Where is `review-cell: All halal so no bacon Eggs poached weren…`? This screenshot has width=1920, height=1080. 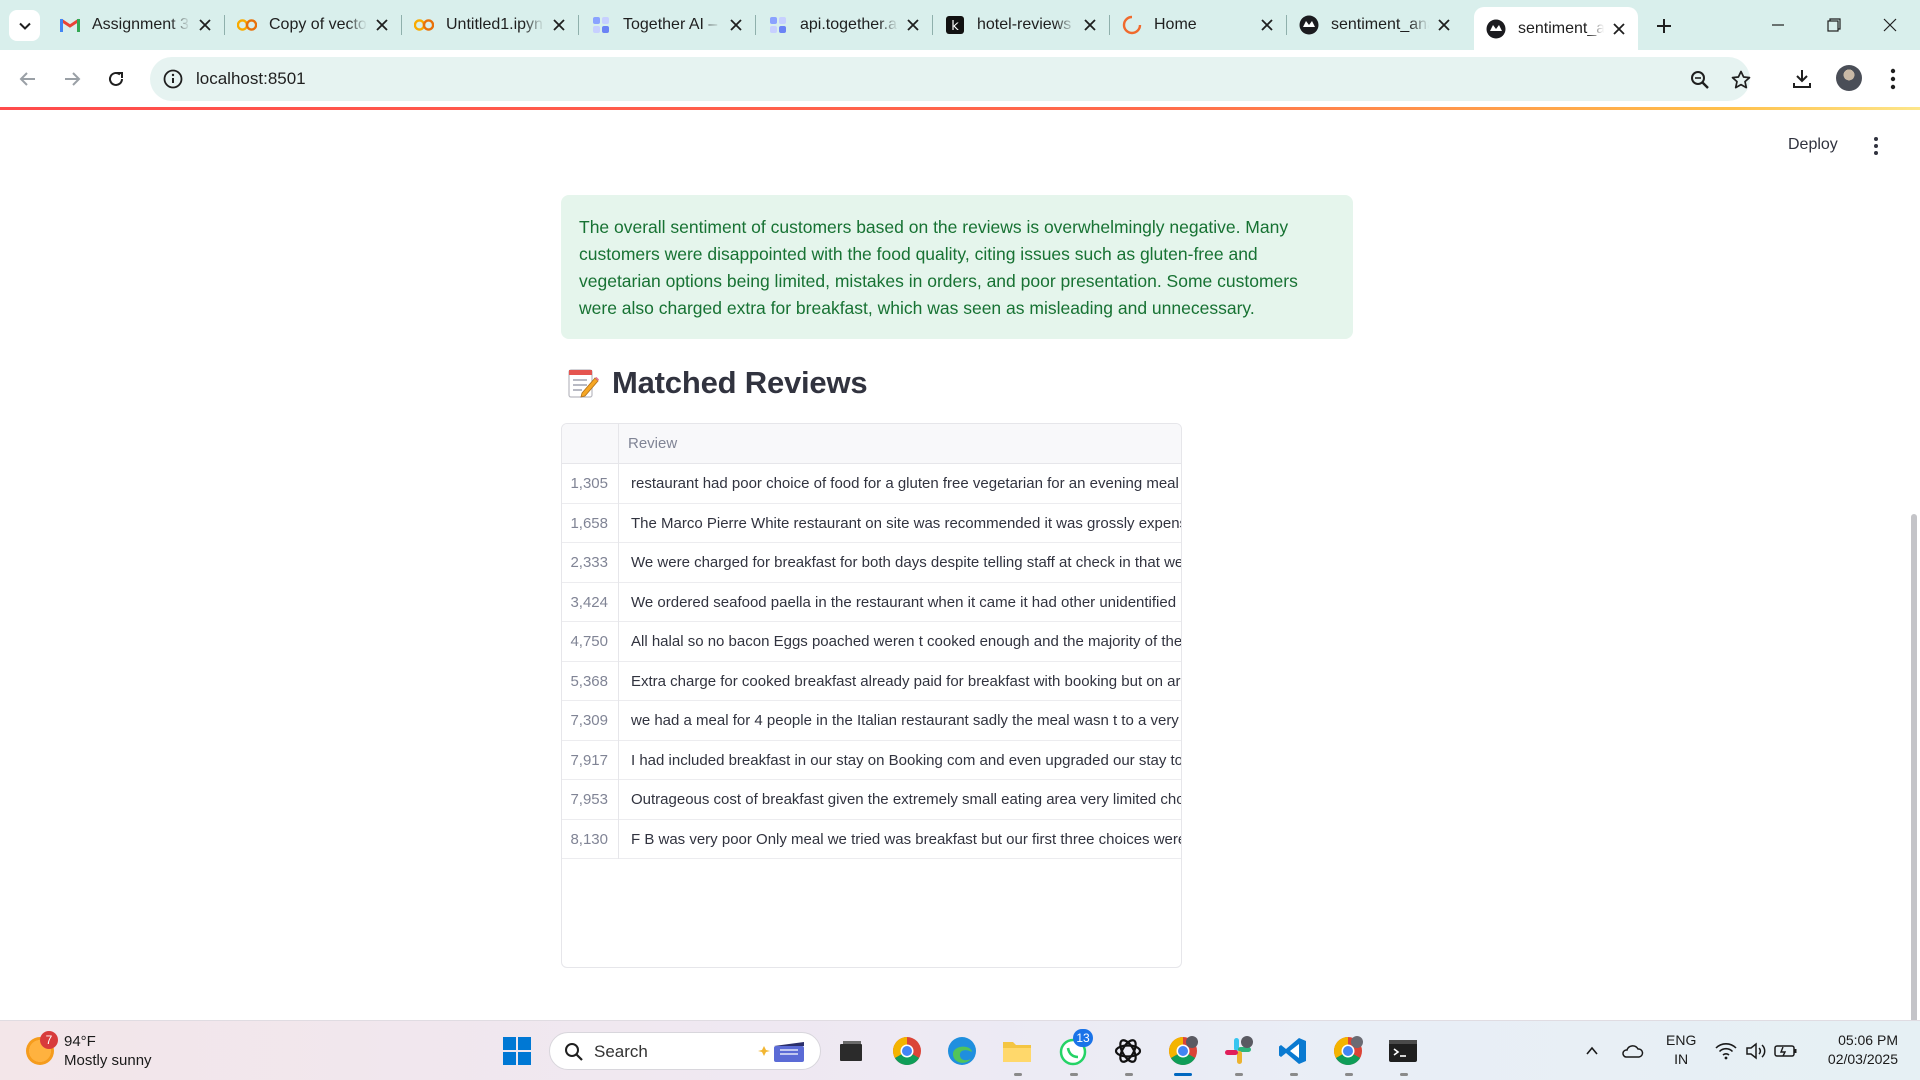 review-cell: All halal so no bacon Eggs poached weren… is located at coordinates (906, 642).